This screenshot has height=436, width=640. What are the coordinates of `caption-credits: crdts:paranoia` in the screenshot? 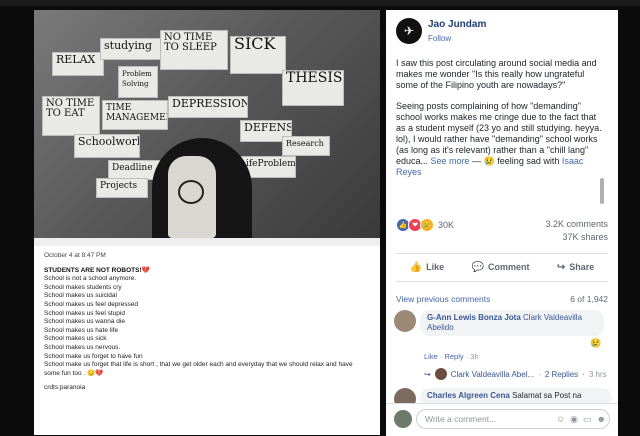 It's located at (65, 388).